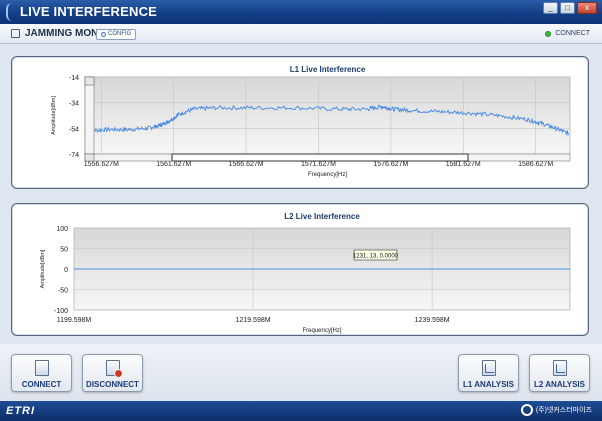 This screenshot has width=602, height=421. I want to click on disconnect-label: DISCONNECT, so click(112, 384).